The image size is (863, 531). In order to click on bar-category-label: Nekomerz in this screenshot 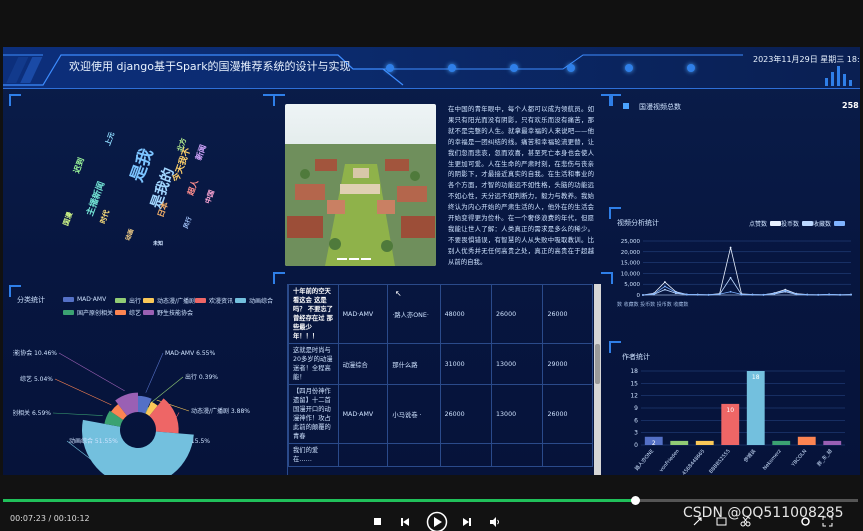, I will do `click(772, 459)`.